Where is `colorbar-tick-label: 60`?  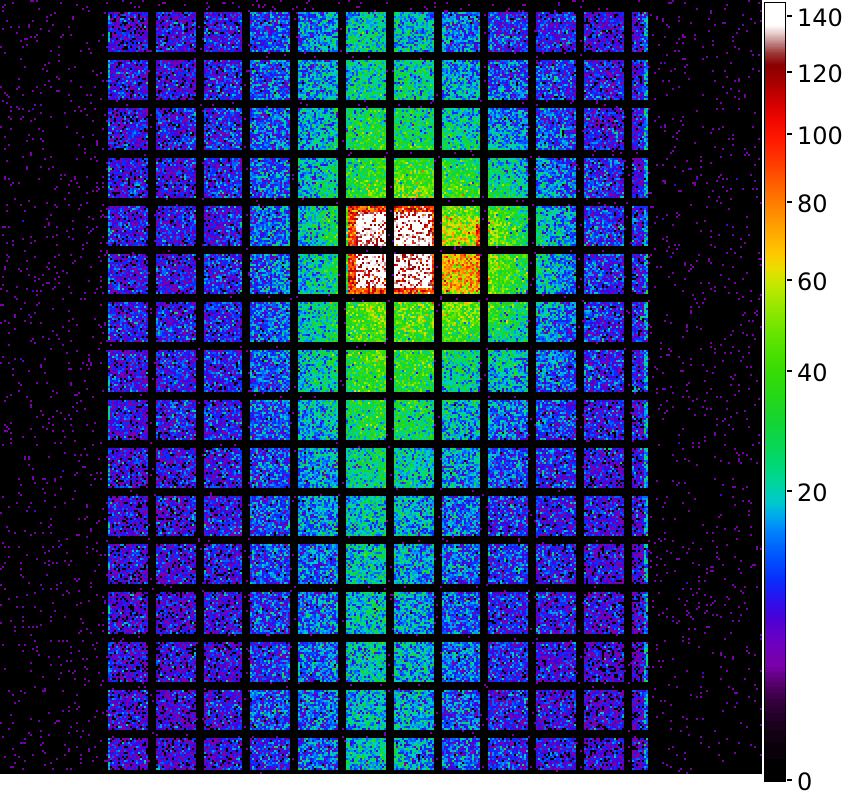
colorbar-tick-label: 60 is located at coordinates (812, 281).